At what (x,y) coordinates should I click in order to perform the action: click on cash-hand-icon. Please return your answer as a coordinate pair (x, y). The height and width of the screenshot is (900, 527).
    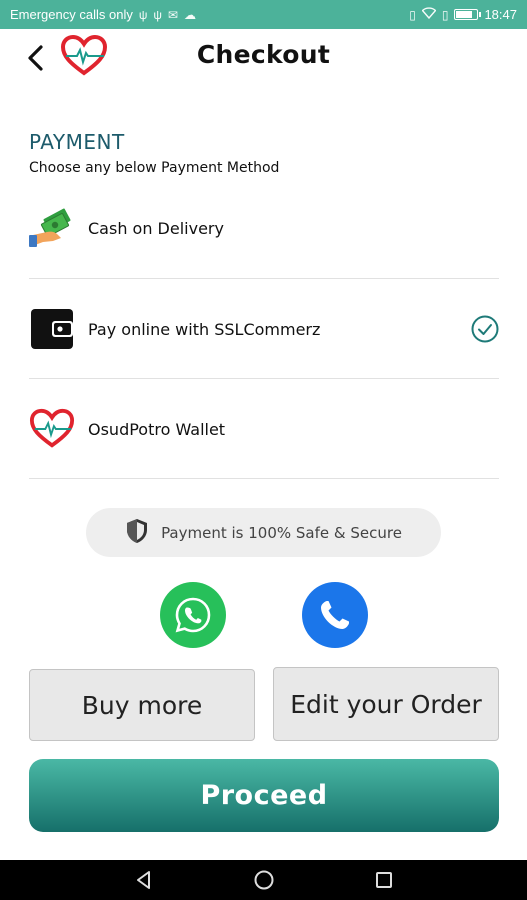
    Looking at the image, I should click on (52, 228).